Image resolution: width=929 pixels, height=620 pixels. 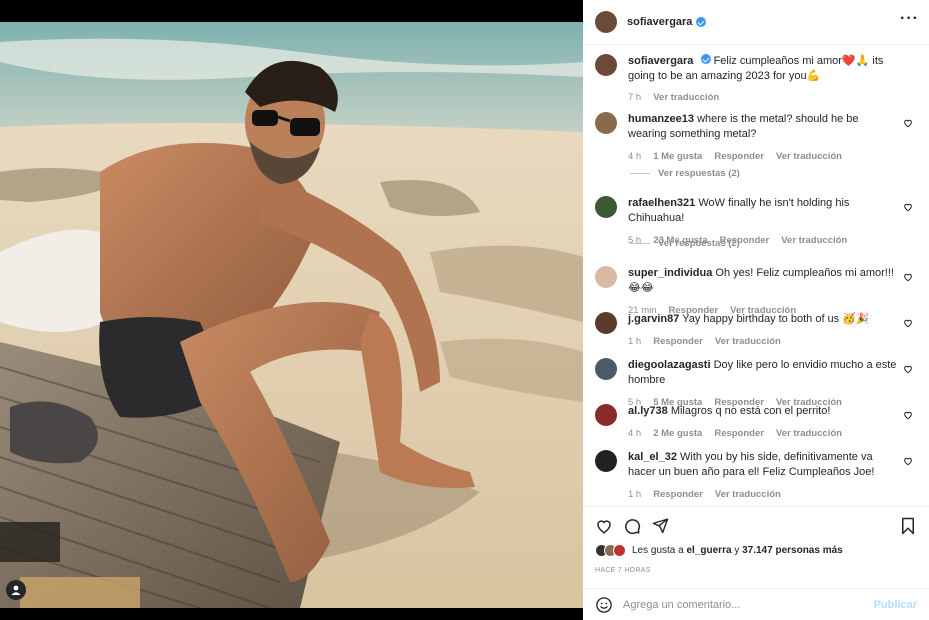 What do you see at coordinates (658, 550) in the screenshot?
I see `likes-prefix: Les gusta a` at bounding box center [658, 550].